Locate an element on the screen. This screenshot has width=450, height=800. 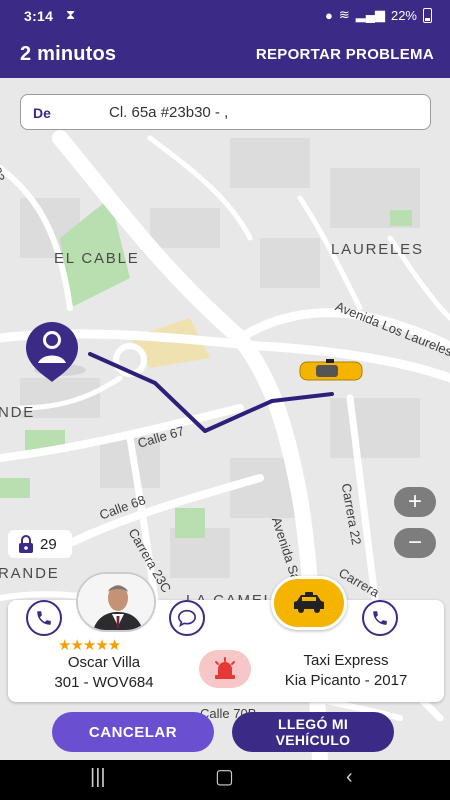
origin-label: De is located at coordinates (42, 113).